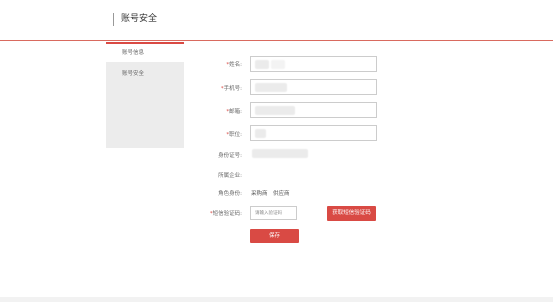  I want to click on page-header: 账号安全, so click(276, 20).